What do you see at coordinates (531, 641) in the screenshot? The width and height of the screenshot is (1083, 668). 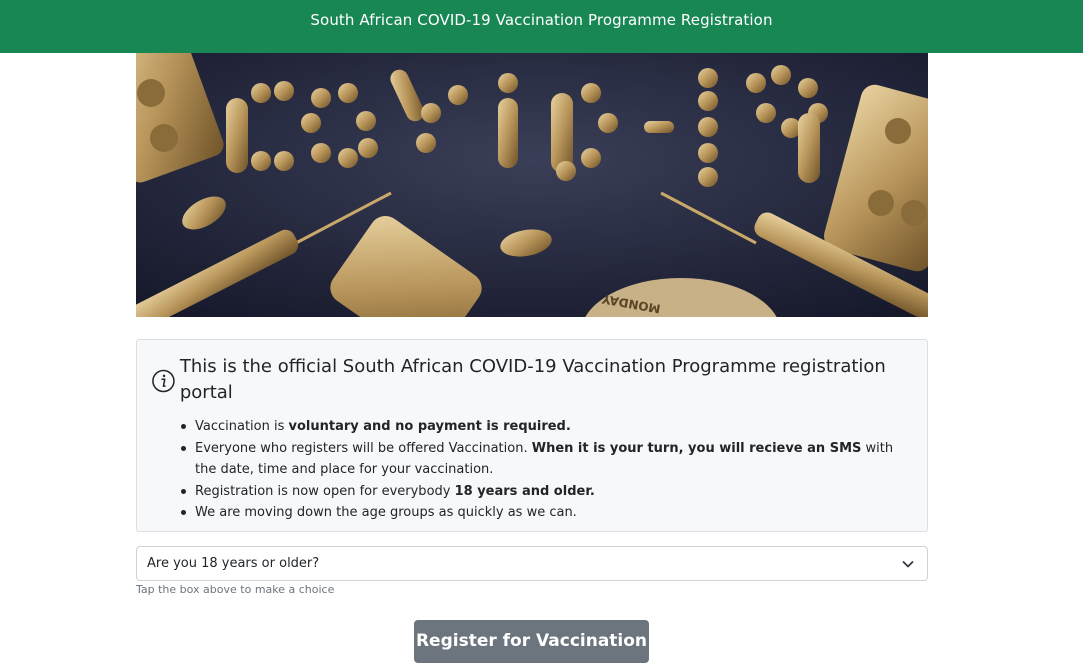 I see `register-button: Register for Vaccination` at bounding box center [531, 641].